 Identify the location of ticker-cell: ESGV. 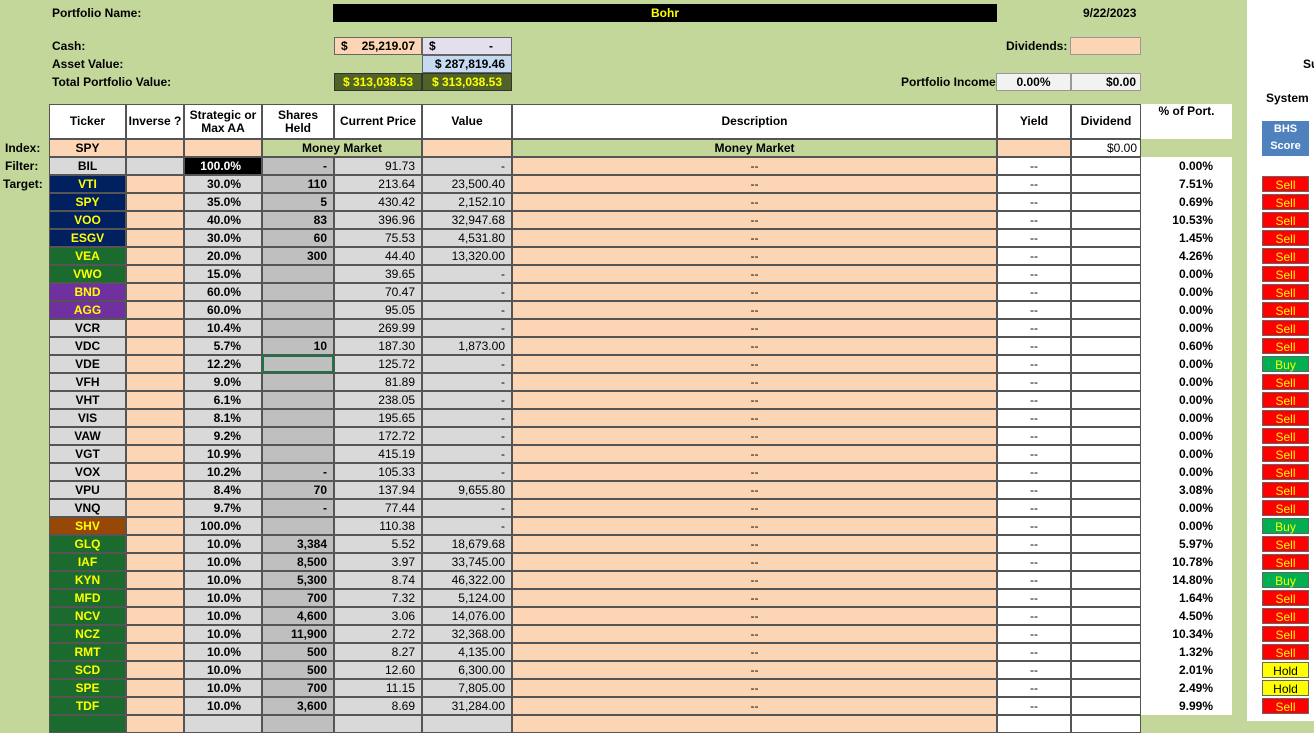
(87, 238).